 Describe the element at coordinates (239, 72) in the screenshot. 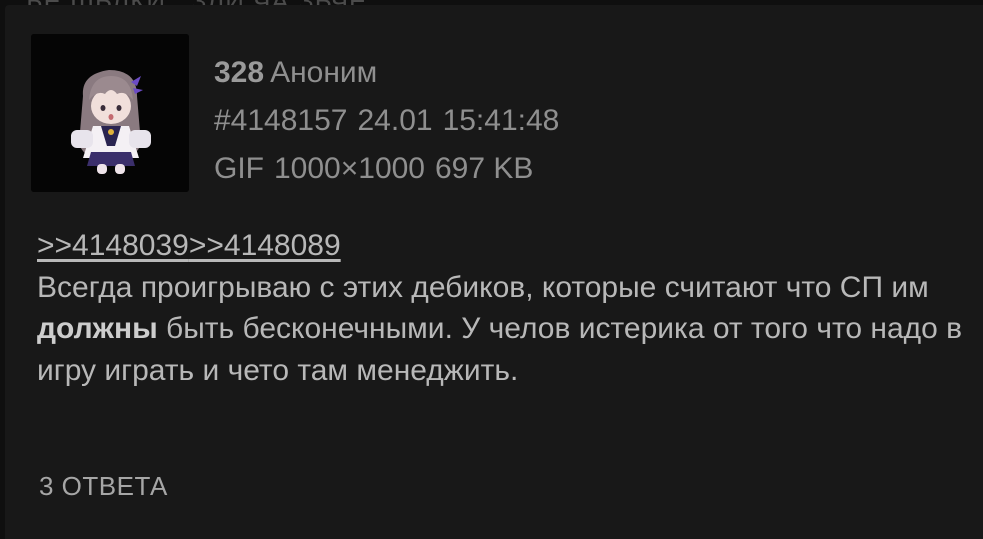

I see `post-number: 328` at that location.